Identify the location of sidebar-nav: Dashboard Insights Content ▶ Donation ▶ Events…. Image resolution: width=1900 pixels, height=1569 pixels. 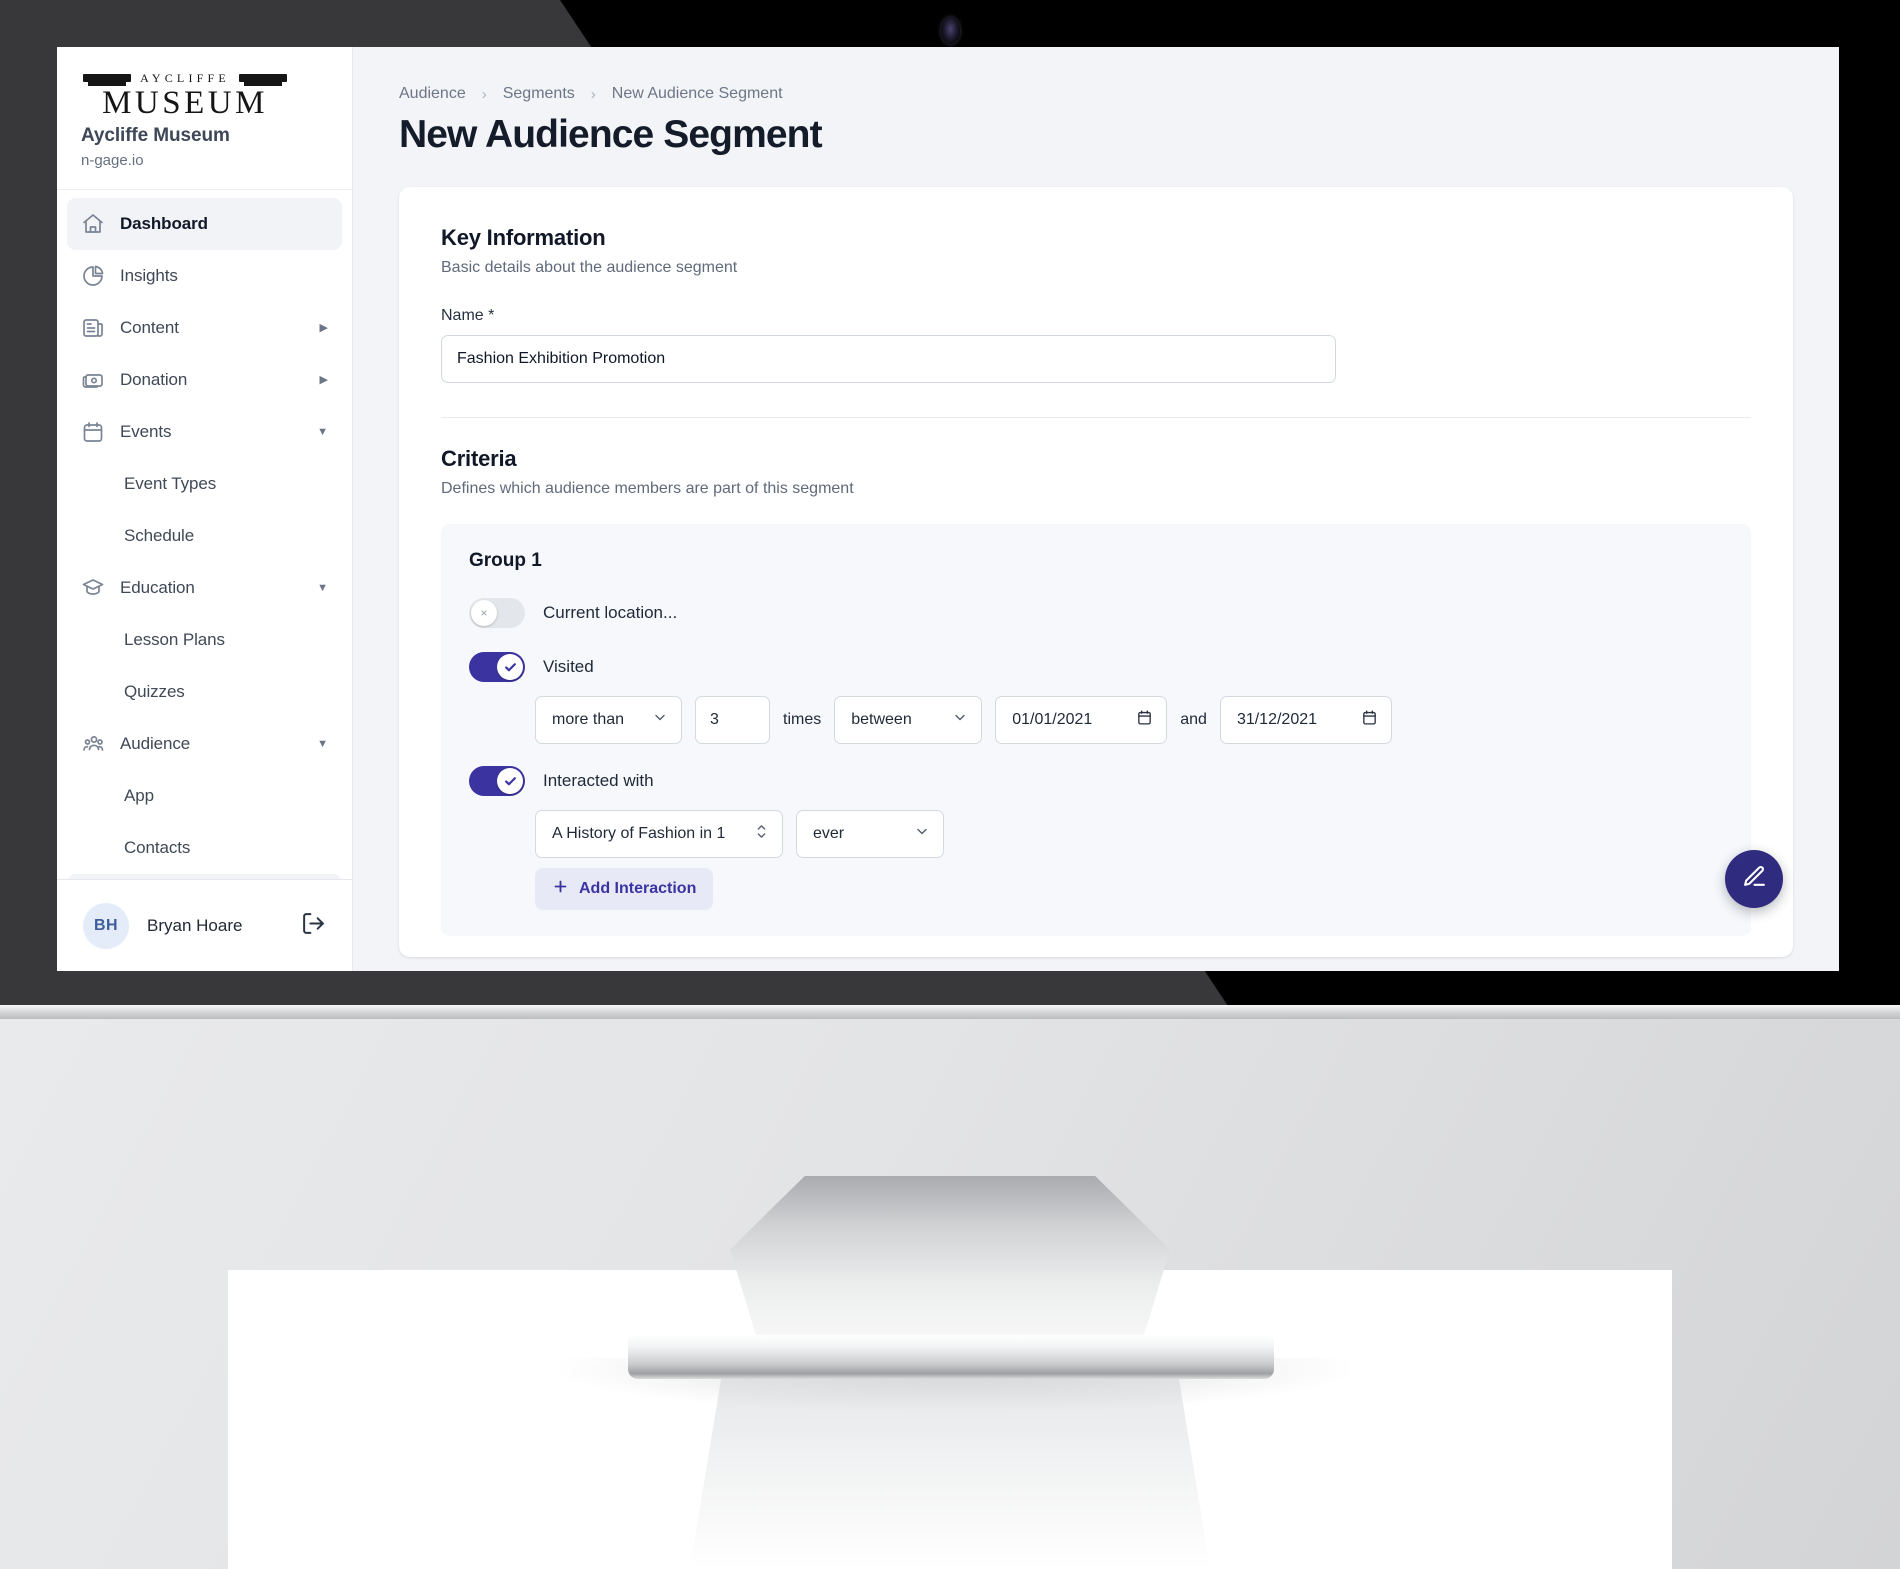
(204, 534).